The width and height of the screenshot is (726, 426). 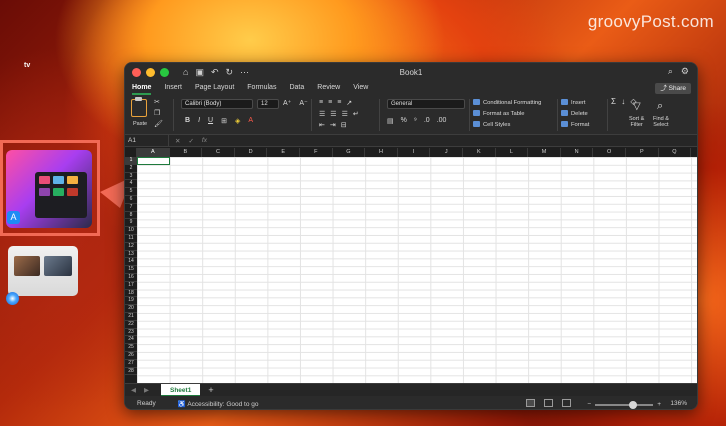 I want to click on column-header: C, so click(x=218, y=152).